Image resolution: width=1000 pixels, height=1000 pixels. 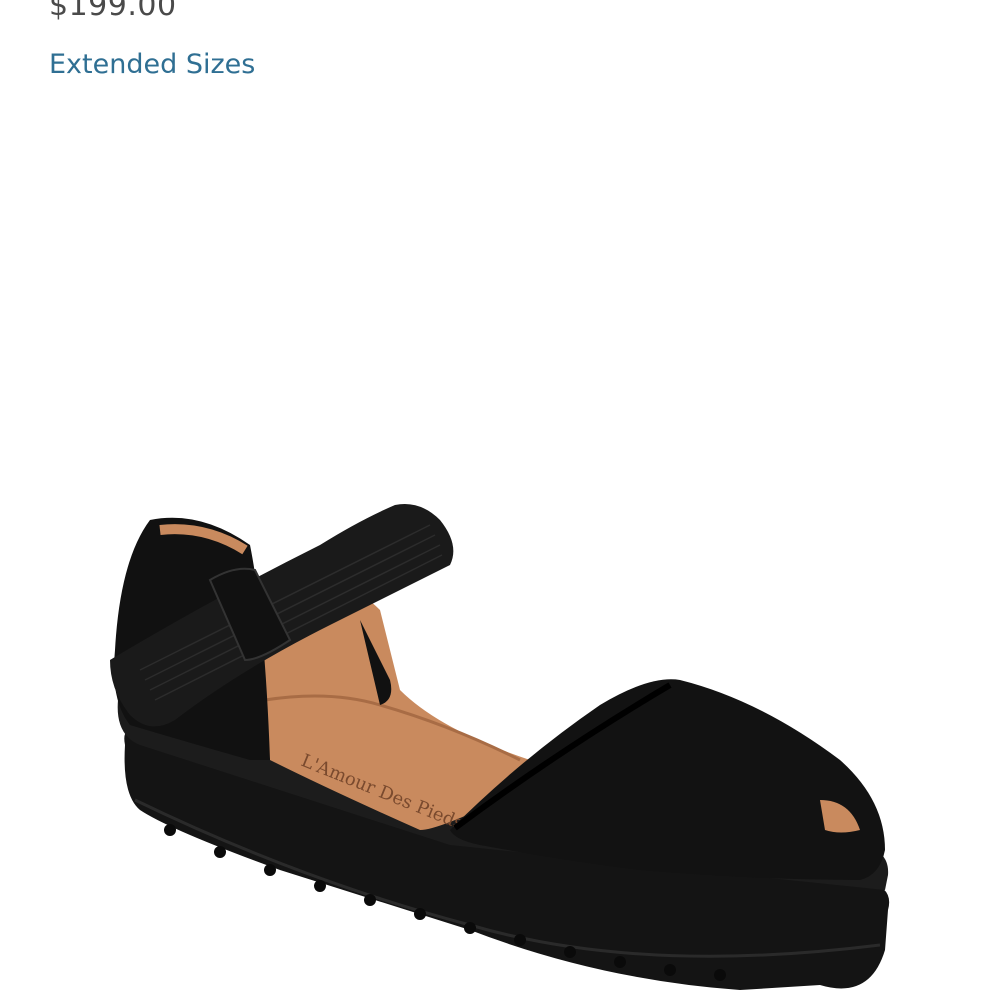 I want to click on extended-sizes-link: Extended Sizes, so click(x=152, y=65).